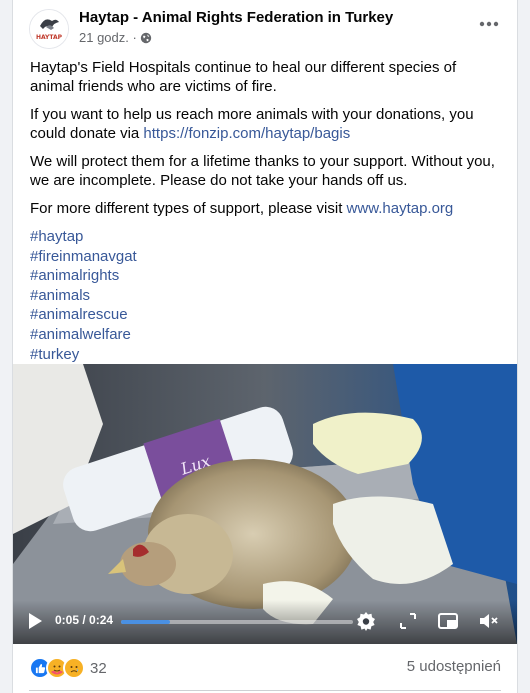 This screenshot has height=693, width=530. What do you see at coordinates (267, 335) in the screenshot?
I see `hashtag-link: #animalwelfare` at bounding box center [267, 335].